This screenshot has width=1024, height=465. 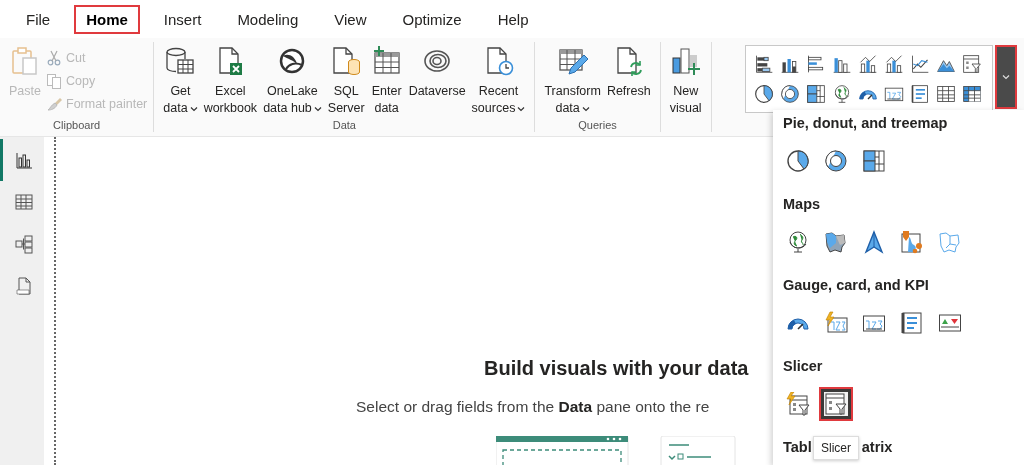 I want to click on menu-tab: Insert, so click(x=182, y=19).